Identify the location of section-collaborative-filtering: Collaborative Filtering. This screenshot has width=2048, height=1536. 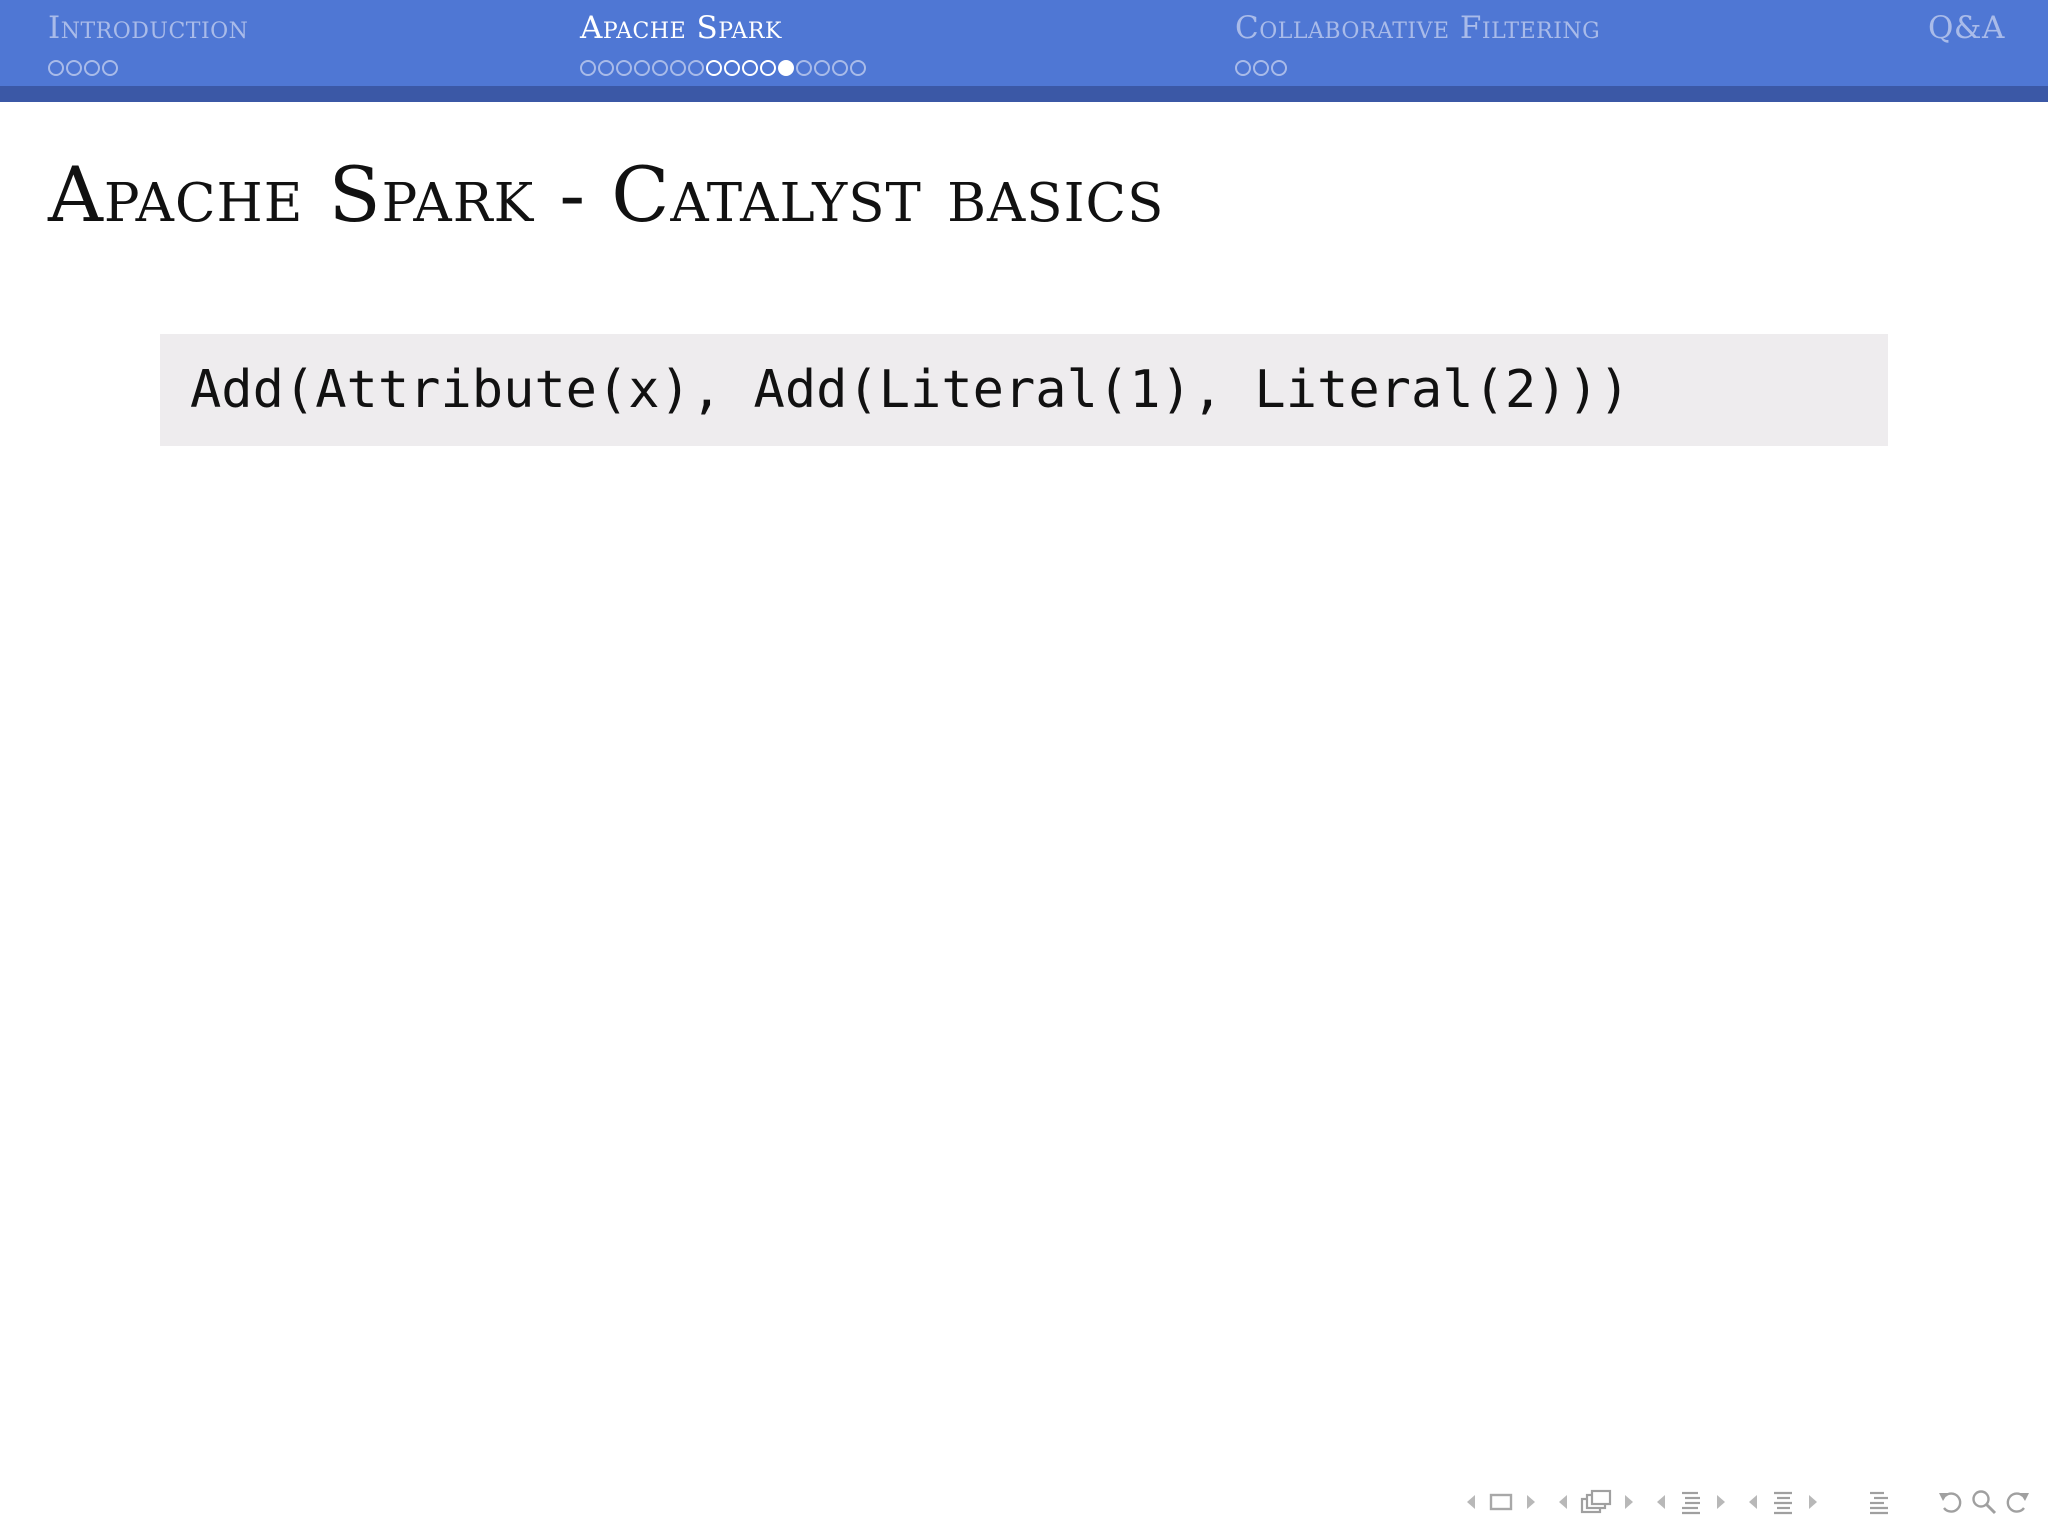
(1417, 43).